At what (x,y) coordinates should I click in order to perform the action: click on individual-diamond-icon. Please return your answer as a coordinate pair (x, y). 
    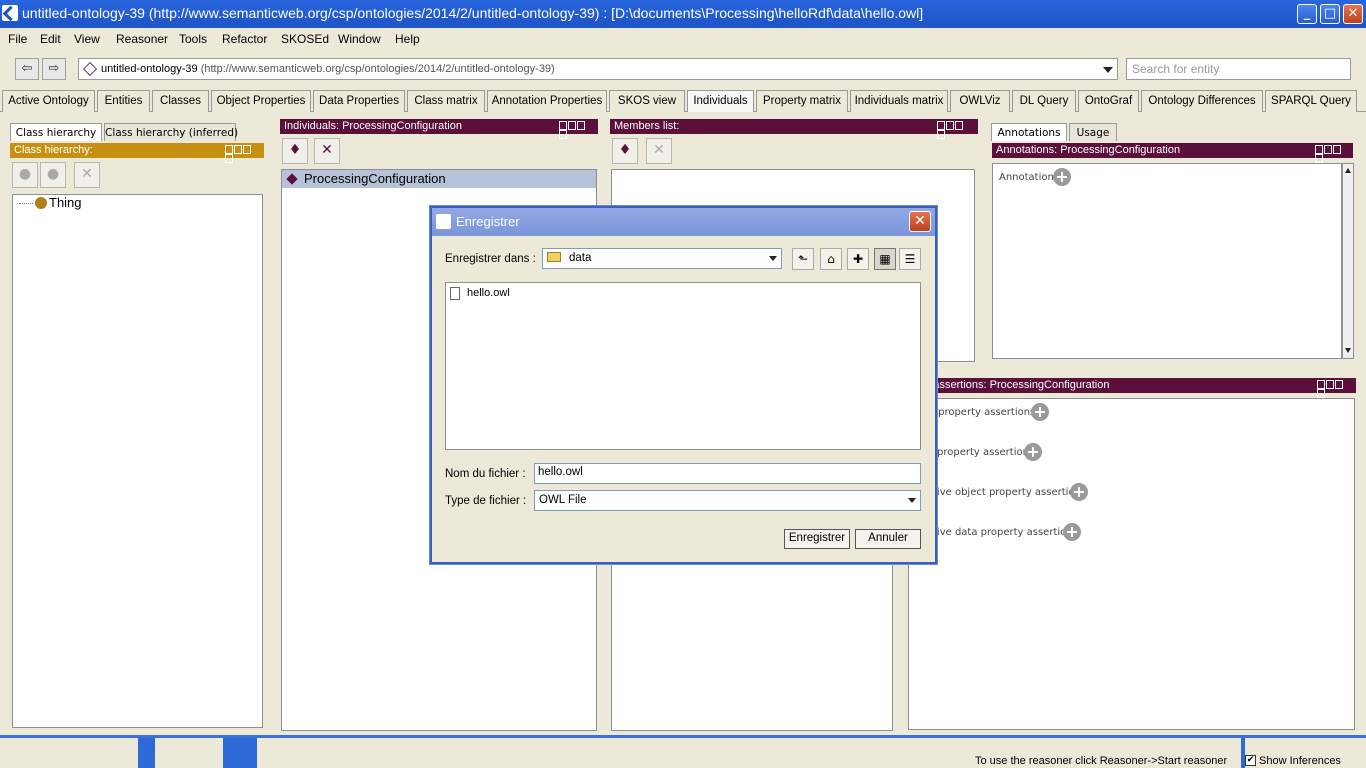
    Looking at the image, I should click on (292, 179).